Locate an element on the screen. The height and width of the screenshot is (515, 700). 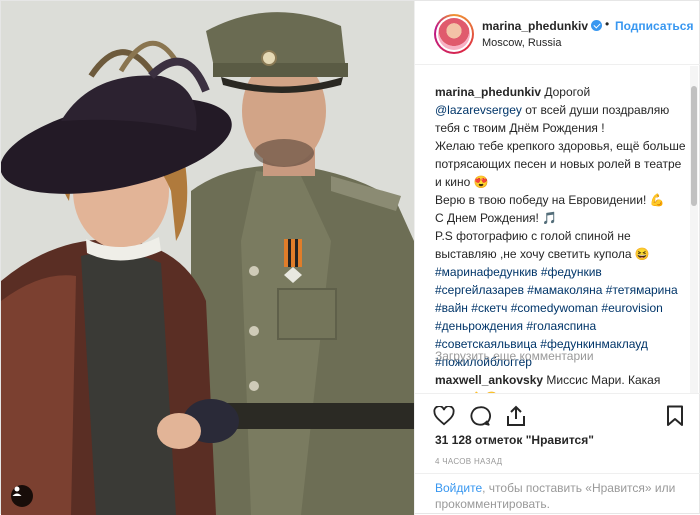
comment-username: maxwell_ankovsky is located at coordinates (489, 380).